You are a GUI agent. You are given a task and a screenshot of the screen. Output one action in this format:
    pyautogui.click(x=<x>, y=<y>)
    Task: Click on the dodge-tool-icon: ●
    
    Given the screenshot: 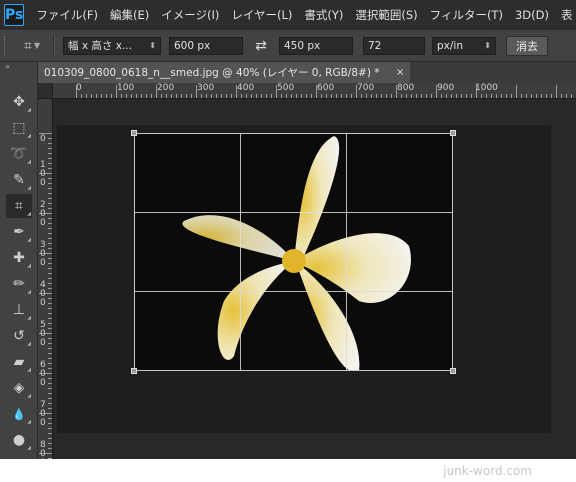 What is the action you would take?
    pyautogui.click(x=19, y=440)
    